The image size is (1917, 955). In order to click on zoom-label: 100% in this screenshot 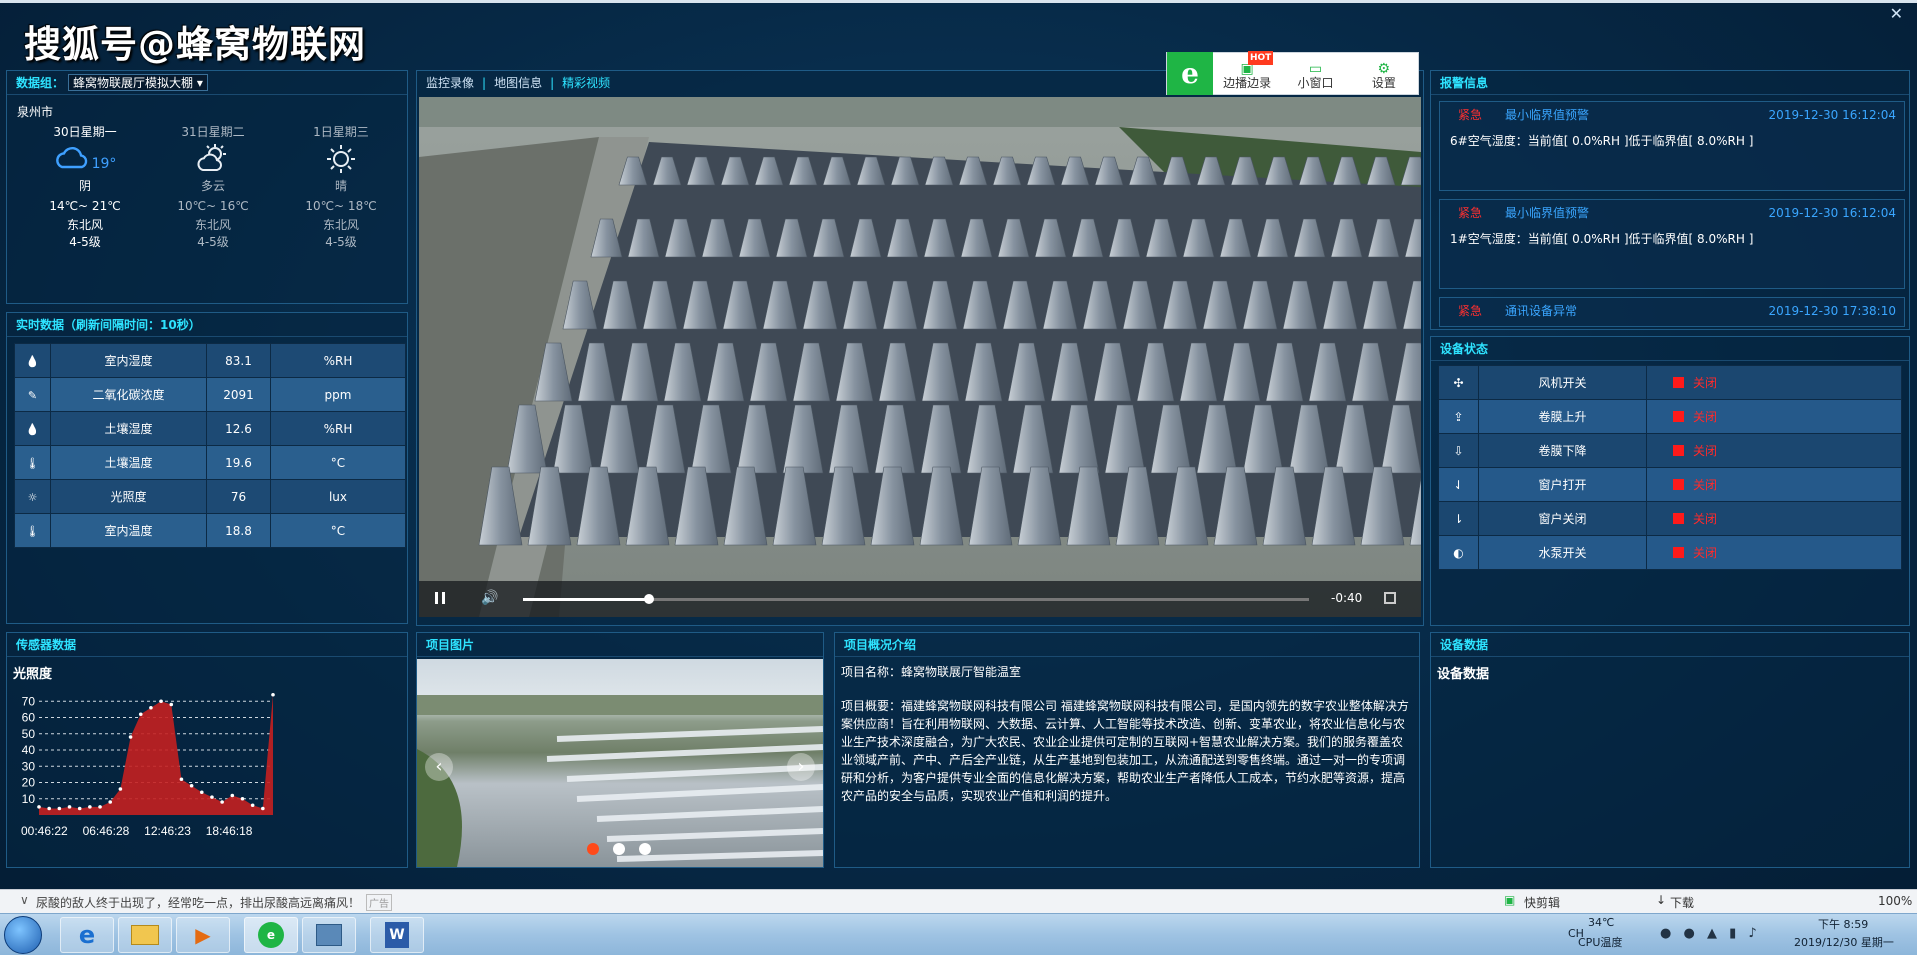, I will do `click(1895, 901)`.